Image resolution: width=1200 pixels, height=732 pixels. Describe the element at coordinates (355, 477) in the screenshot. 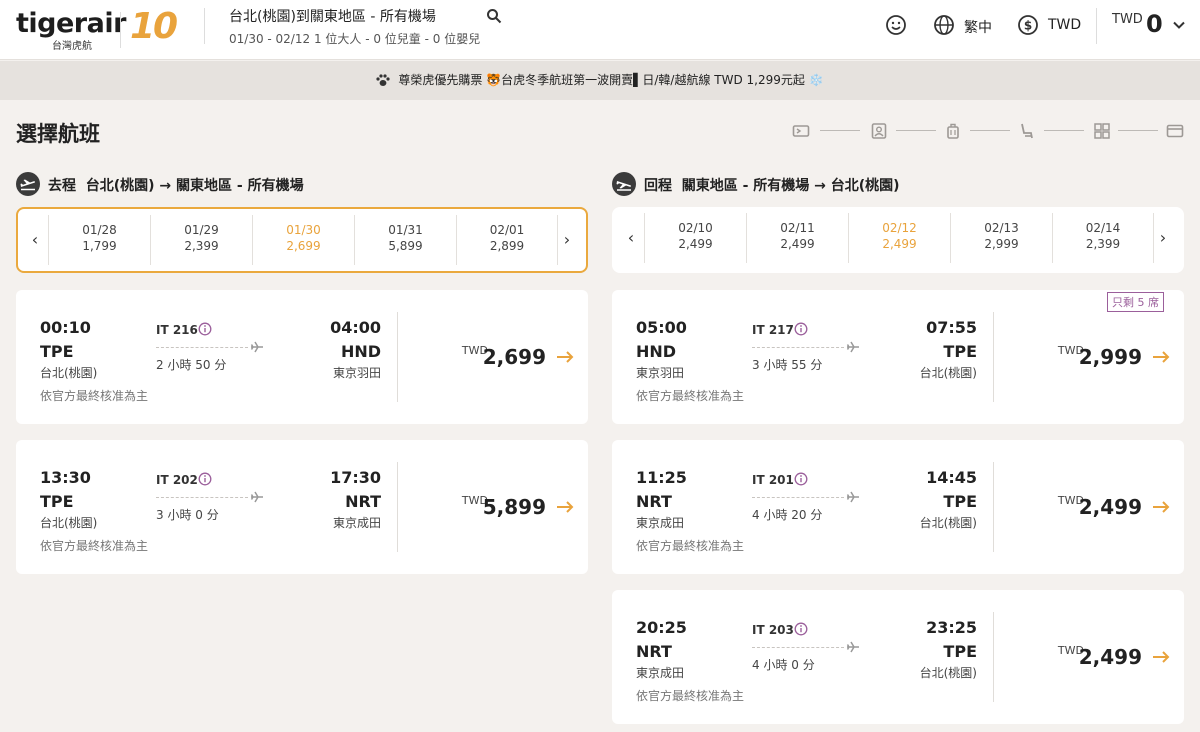

I see `arrival-time: 17:30` at that location.